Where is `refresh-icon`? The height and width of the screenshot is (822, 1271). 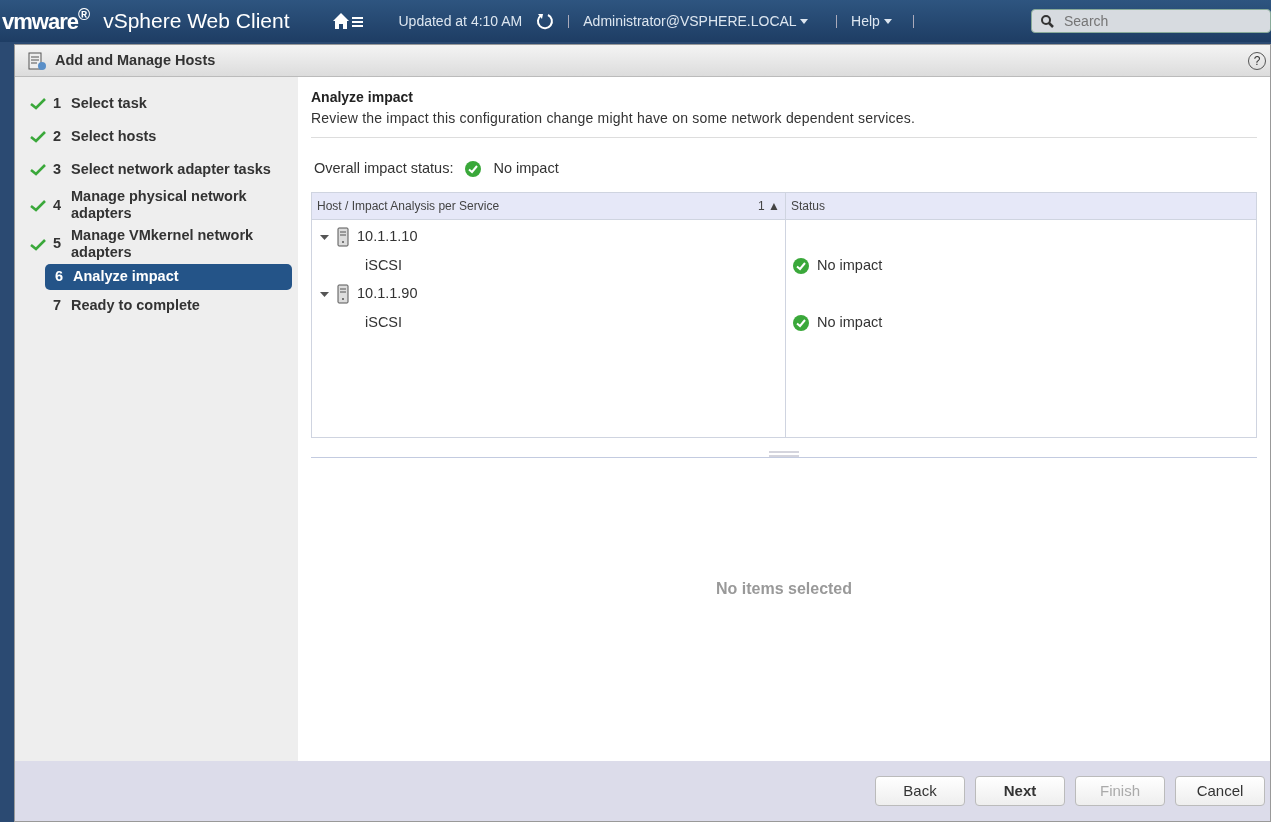 refresh-icon is located at coordinates (545, 21).